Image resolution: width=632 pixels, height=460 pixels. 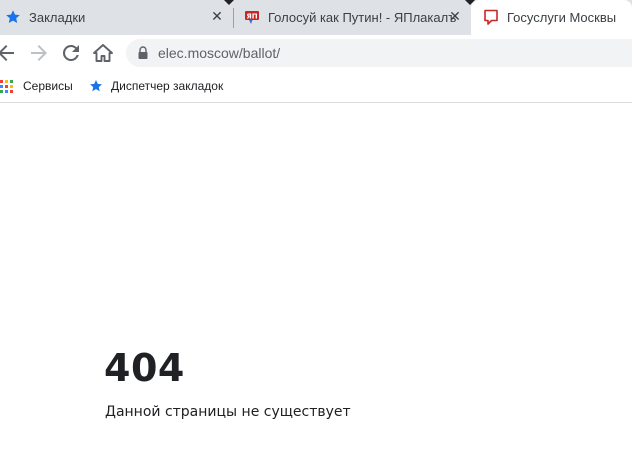 I want to click on error-message: Данной страницы не существует, so click(x=228, y=412).